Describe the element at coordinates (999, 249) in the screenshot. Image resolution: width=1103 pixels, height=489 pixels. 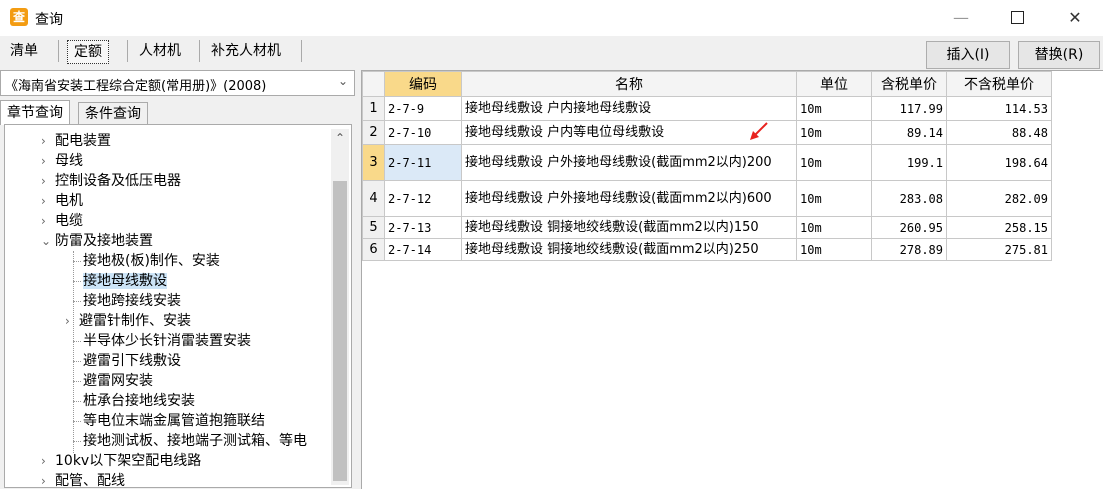
I see `price-notax-cell: 275.81` at that location.